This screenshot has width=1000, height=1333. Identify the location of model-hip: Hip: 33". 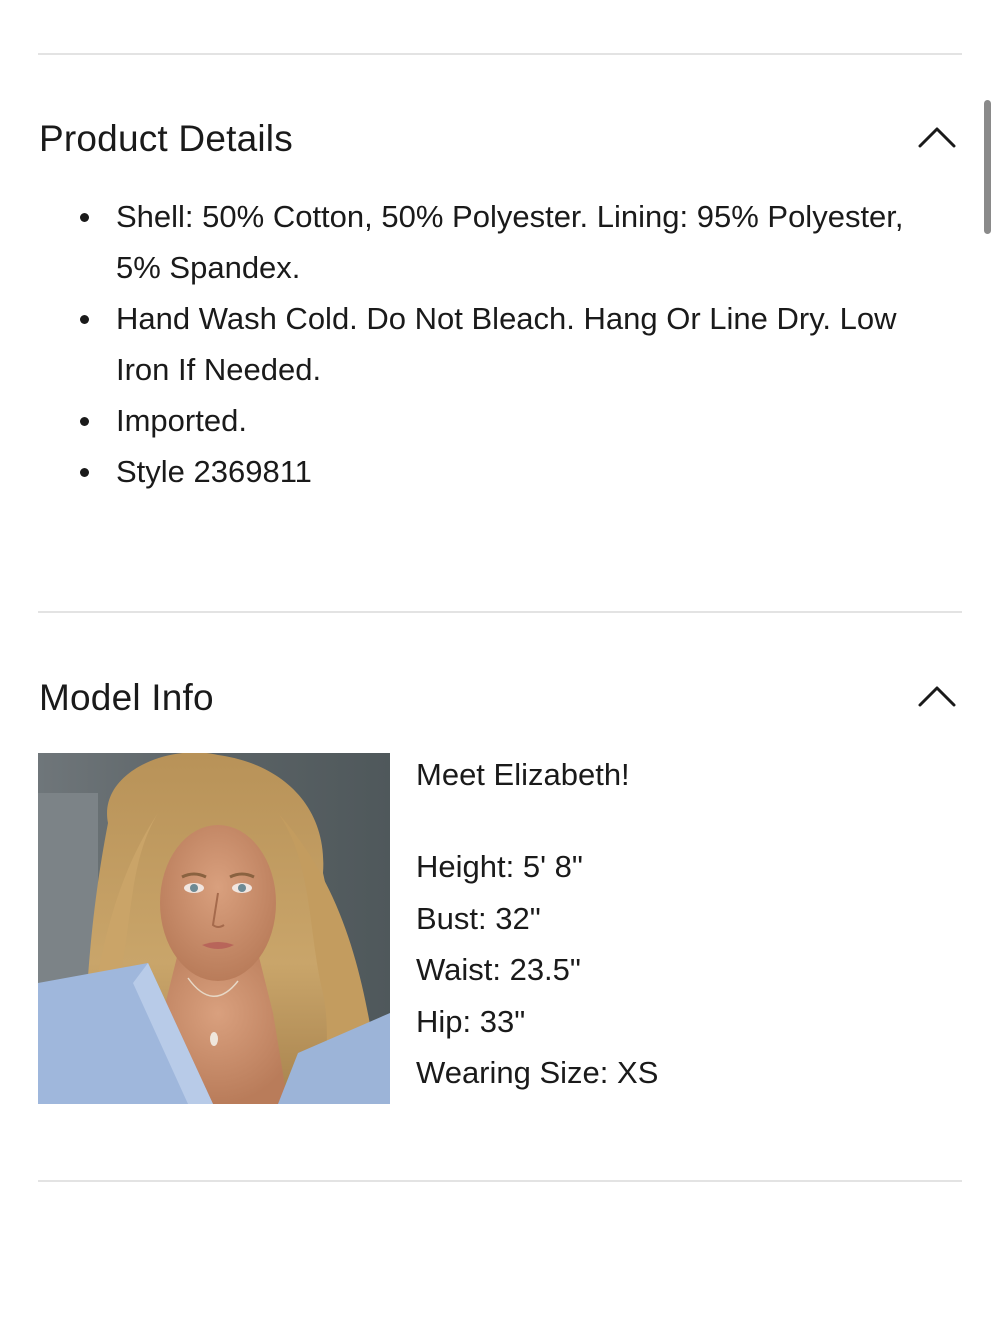
(471, 1021).